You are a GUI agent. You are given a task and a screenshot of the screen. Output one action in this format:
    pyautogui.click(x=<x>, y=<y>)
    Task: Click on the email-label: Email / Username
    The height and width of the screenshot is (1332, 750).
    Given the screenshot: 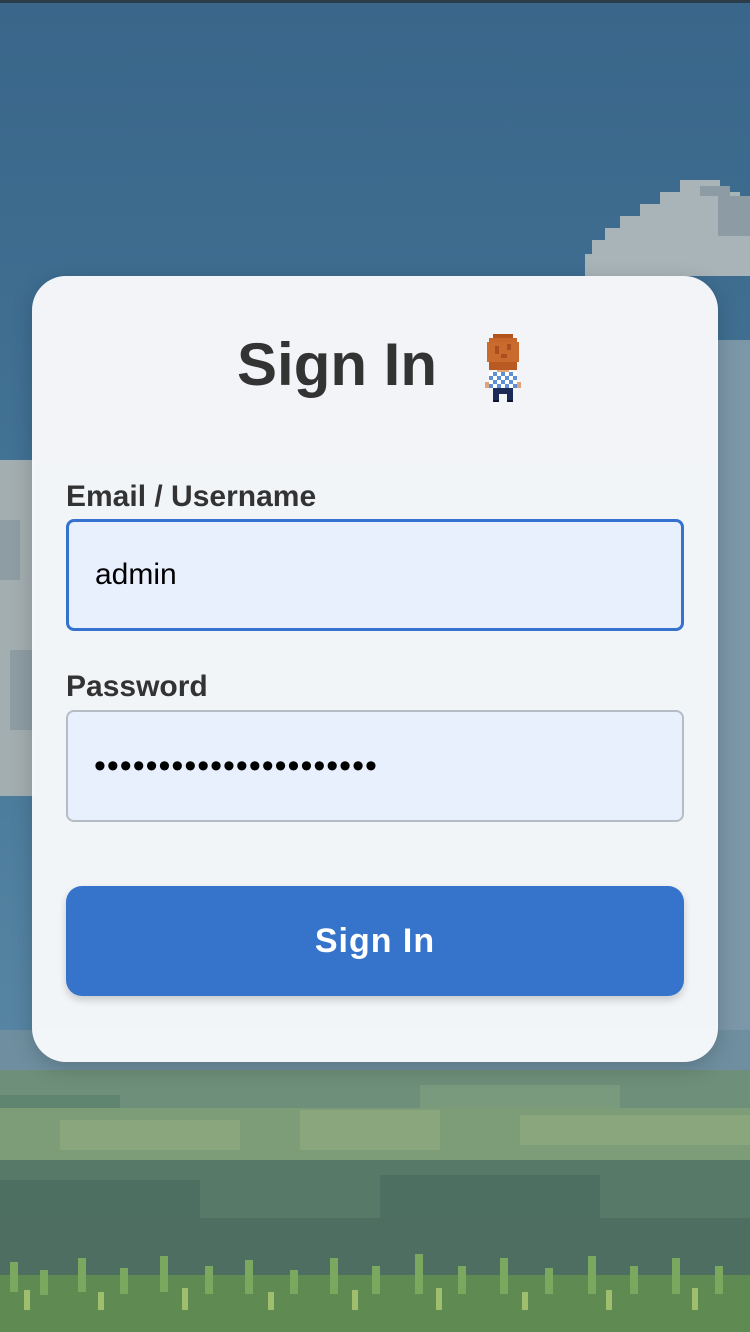 What is the action you would take?
    pyautogui.click(x=191, y=496)
    